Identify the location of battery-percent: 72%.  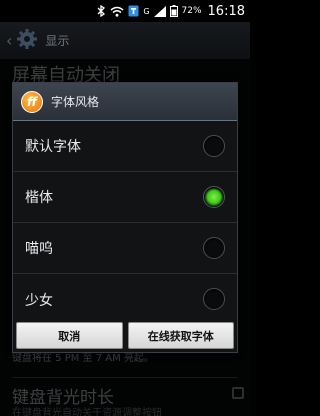
(191, 11).